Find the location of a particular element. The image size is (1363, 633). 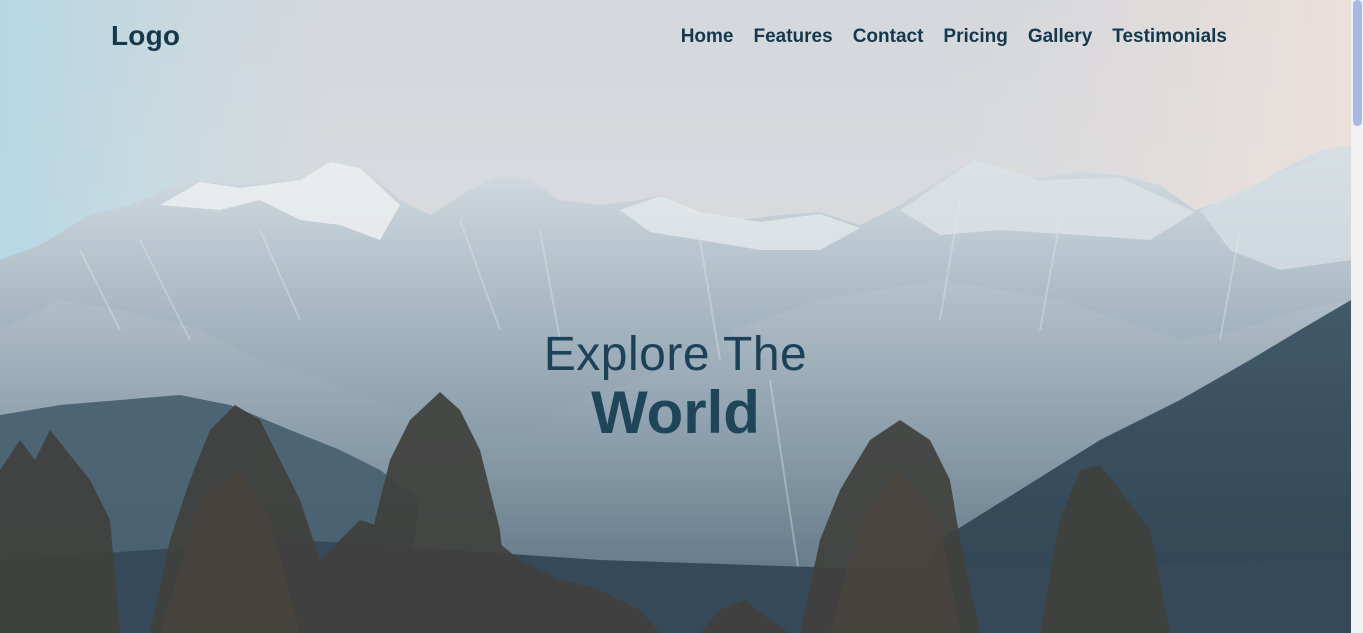

nav-link-testimonials: Testimonials is located at coordinates (1169, 37).